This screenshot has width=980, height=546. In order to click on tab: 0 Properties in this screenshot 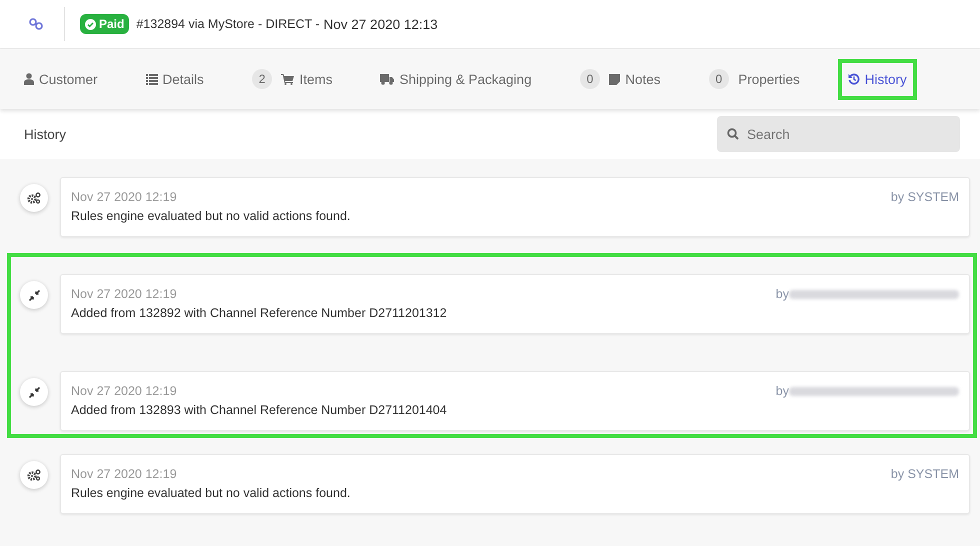, I will do `click(754, 79)`.